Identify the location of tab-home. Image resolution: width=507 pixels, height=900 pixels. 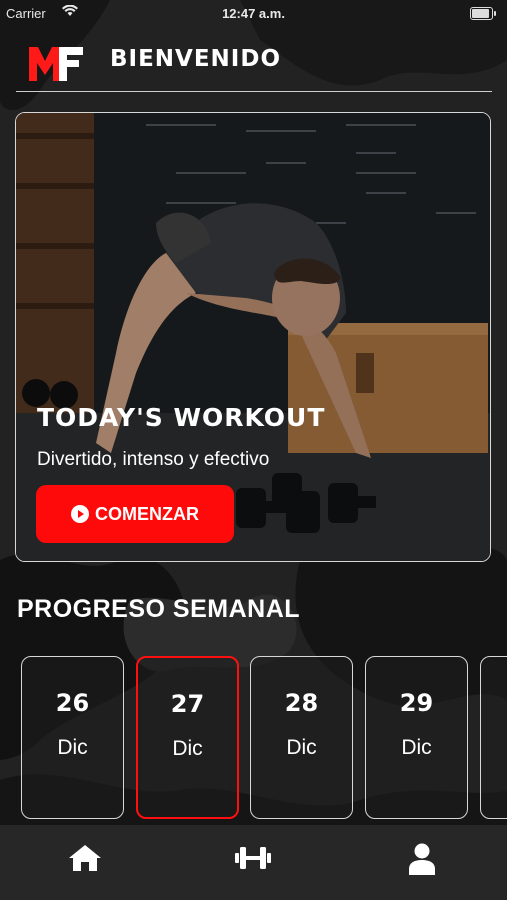
(85, 863).